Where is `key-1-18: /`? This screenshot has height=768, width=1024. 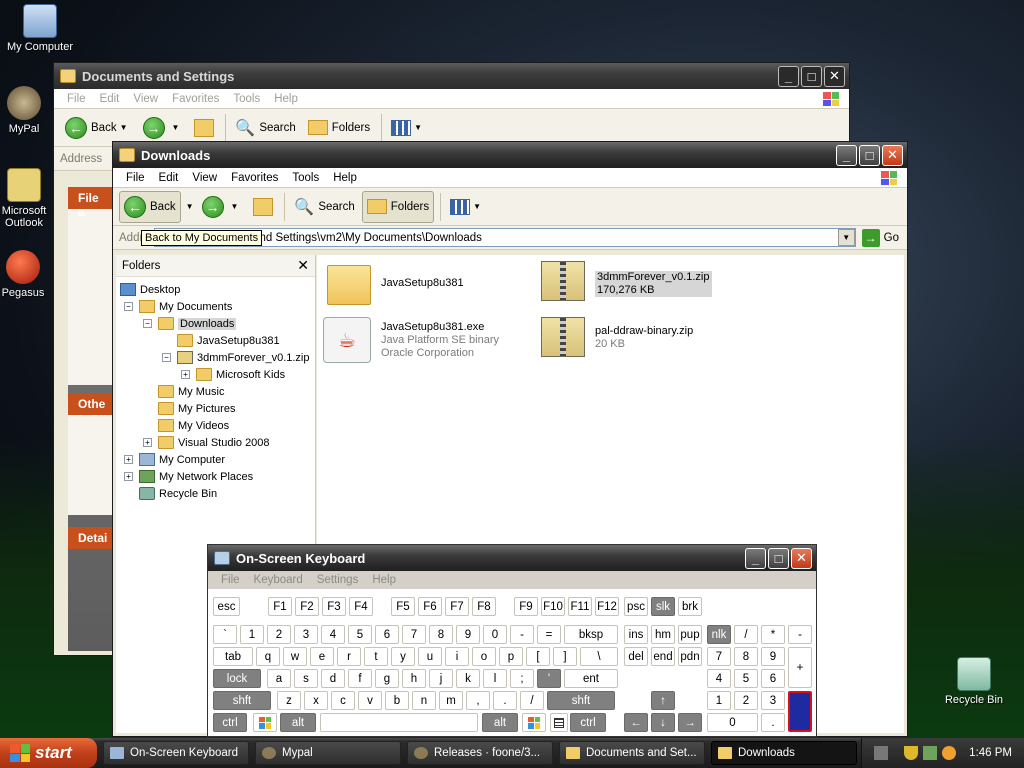 key-1-18: / is located at coordinates (746, 634).